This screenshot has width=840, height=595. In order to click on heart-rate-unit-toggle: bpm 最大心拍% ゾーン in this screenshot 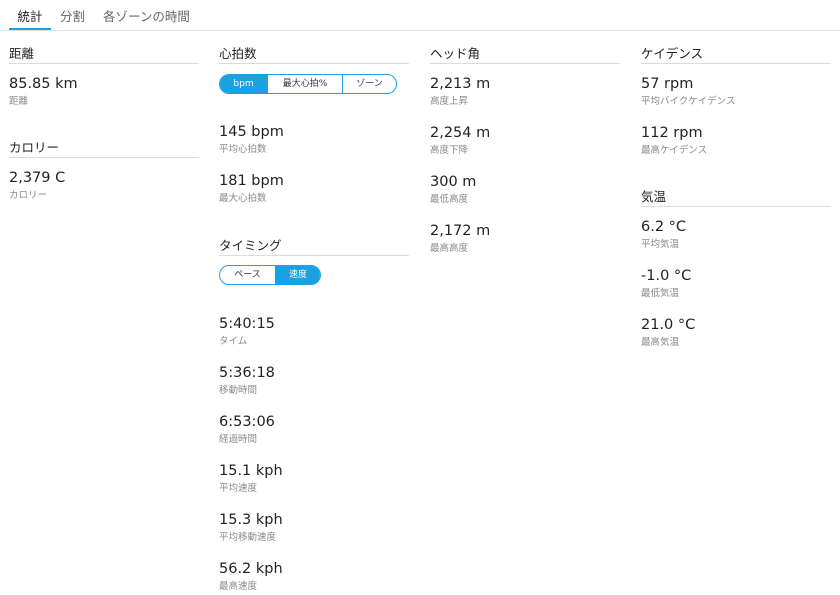, I will do `click(308, 84)`.